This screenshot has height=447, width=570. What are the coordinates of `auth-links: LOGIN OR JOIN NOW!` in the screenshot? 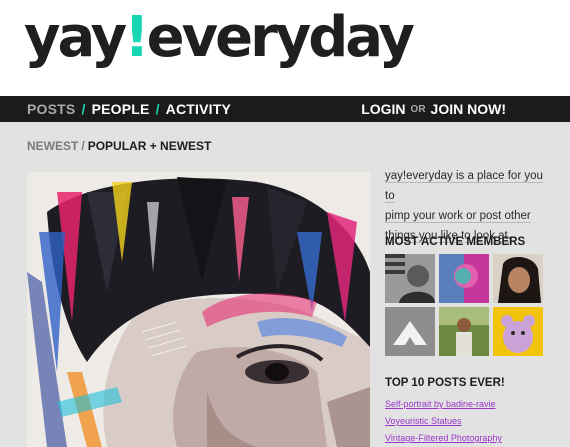 It's located at (433, 109).